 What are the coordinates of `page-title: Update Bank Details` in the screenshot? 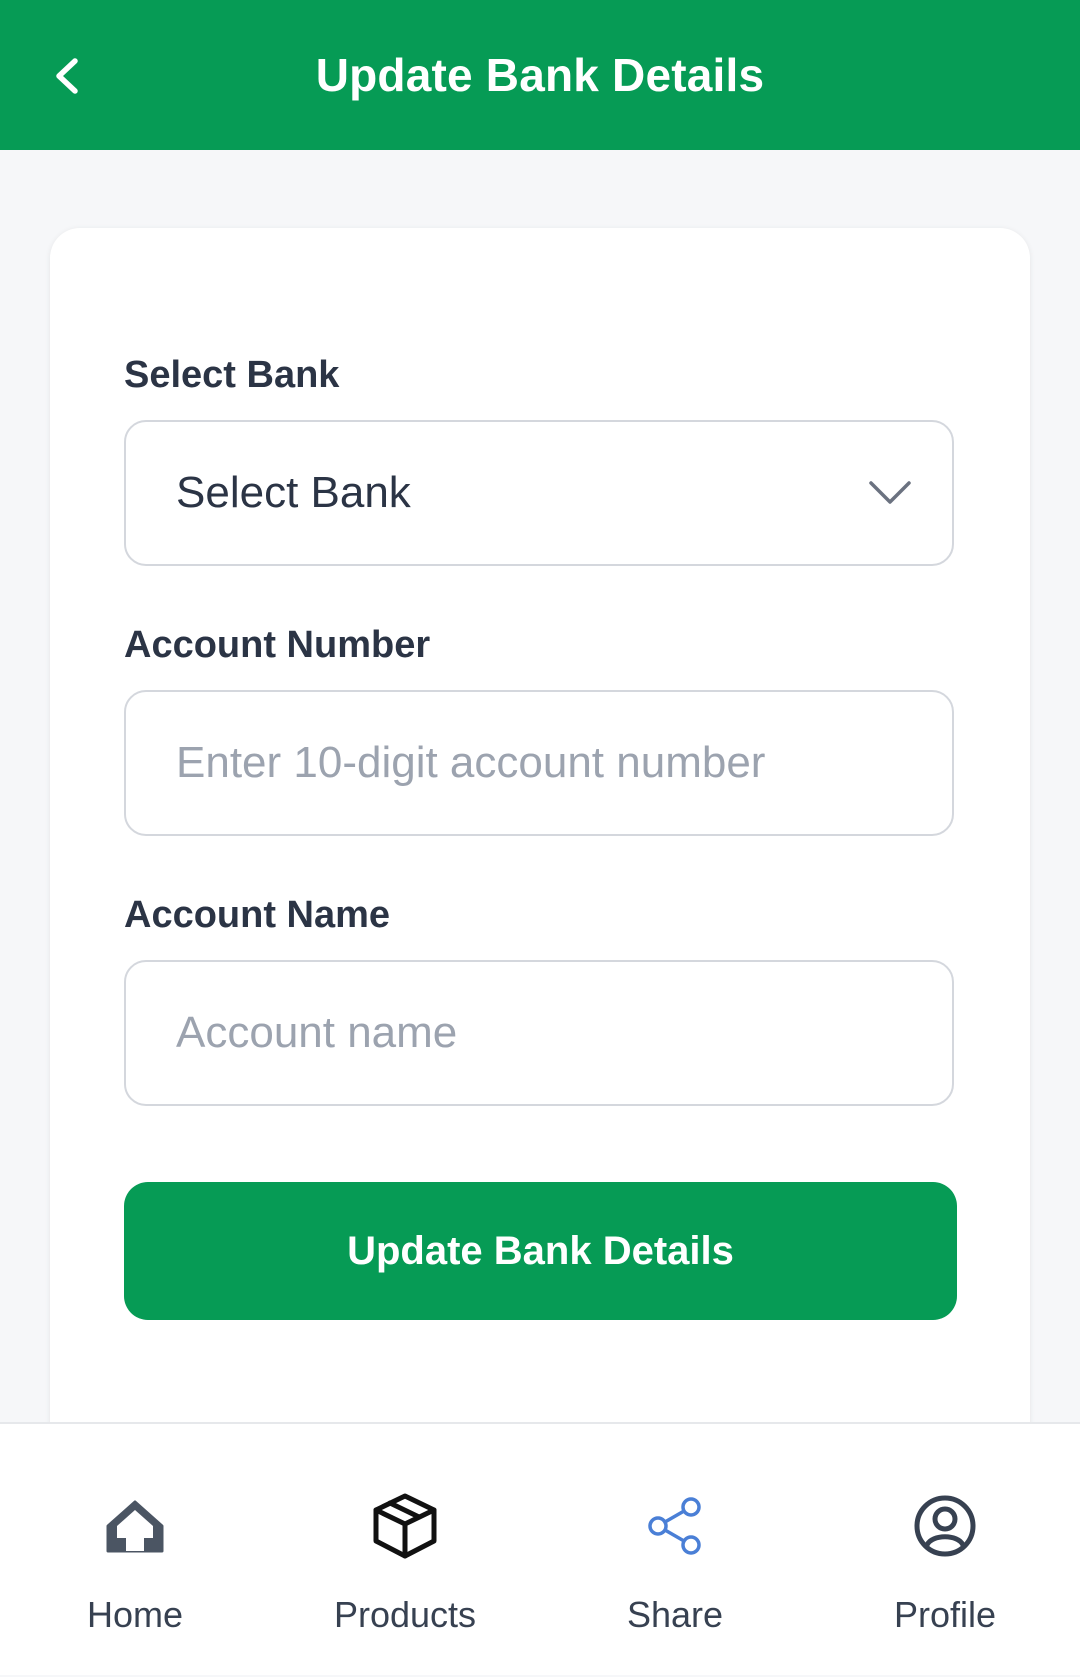 It's located at (540, 75).